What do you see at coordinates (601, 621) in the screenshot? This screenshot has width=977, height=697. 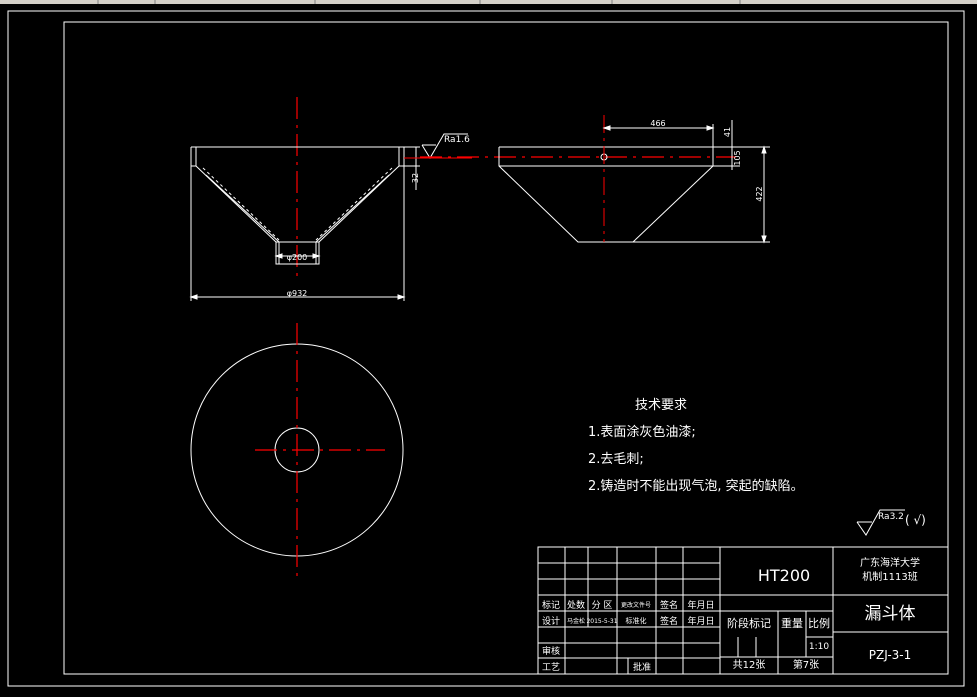 I see `tb-design-date: 2015-5-31` at bounding box center [601, 621].